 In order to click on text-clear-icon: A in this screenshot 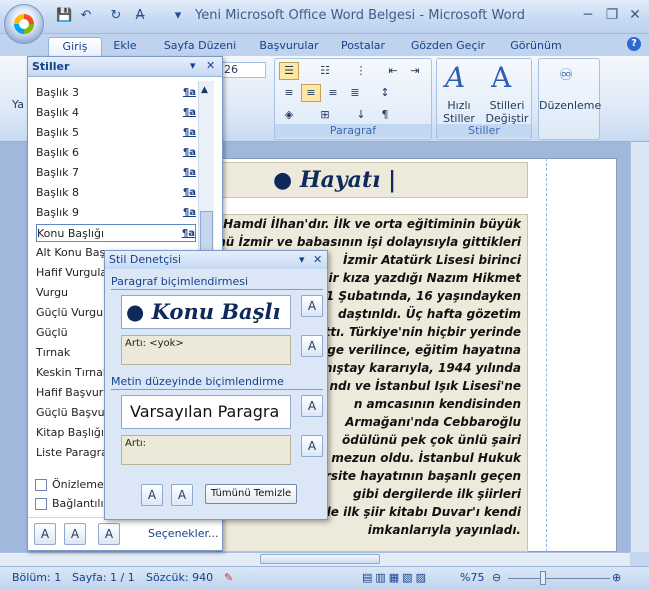, I will do `click(312, 446)`.